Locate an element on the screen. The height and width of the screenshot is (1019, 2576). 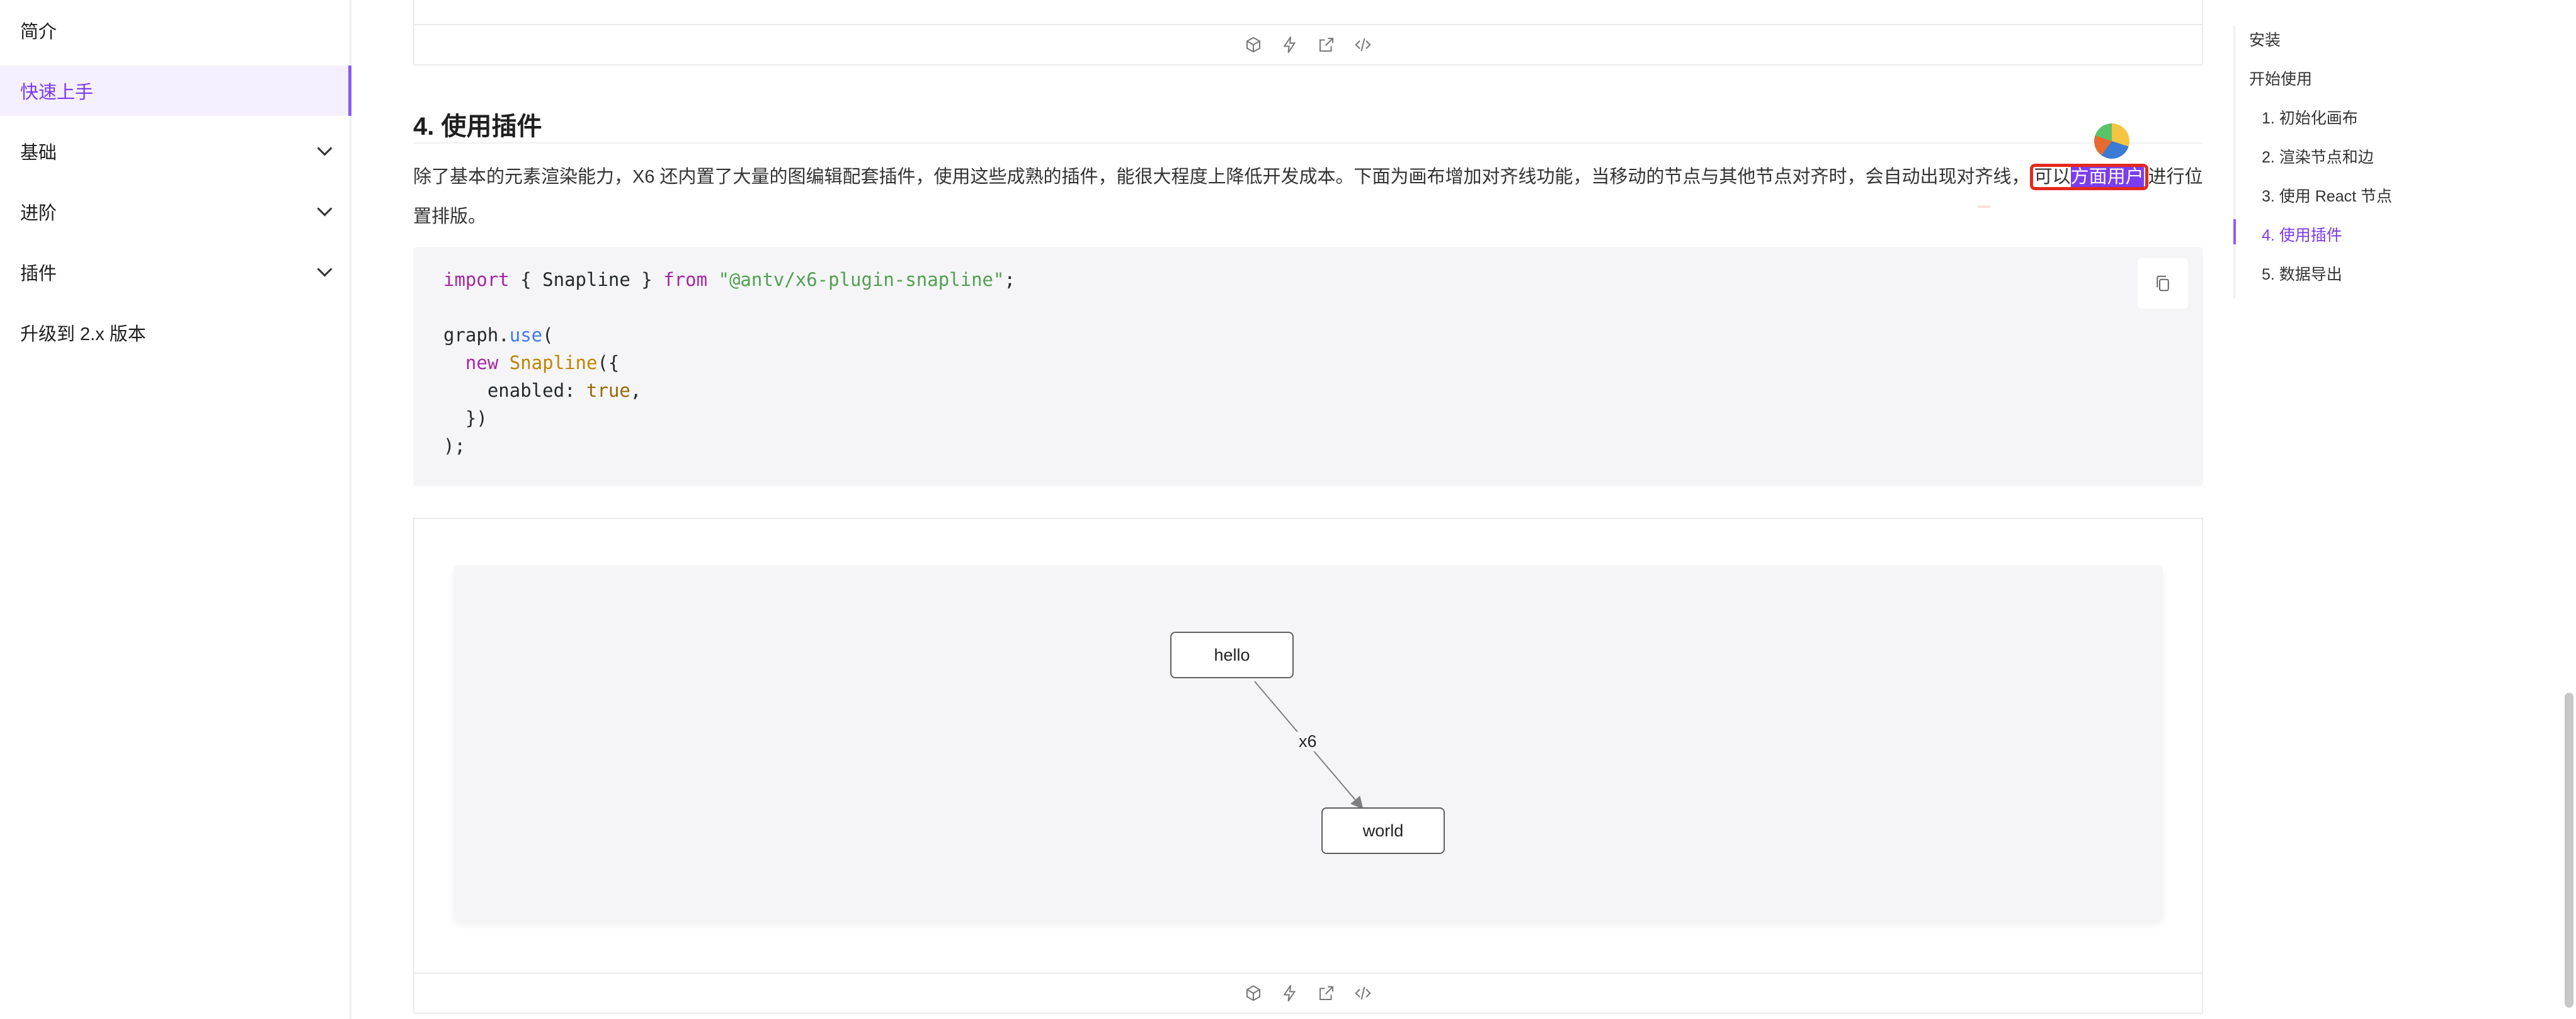
edge-label: x6 is located at coordinates (1307, 741).